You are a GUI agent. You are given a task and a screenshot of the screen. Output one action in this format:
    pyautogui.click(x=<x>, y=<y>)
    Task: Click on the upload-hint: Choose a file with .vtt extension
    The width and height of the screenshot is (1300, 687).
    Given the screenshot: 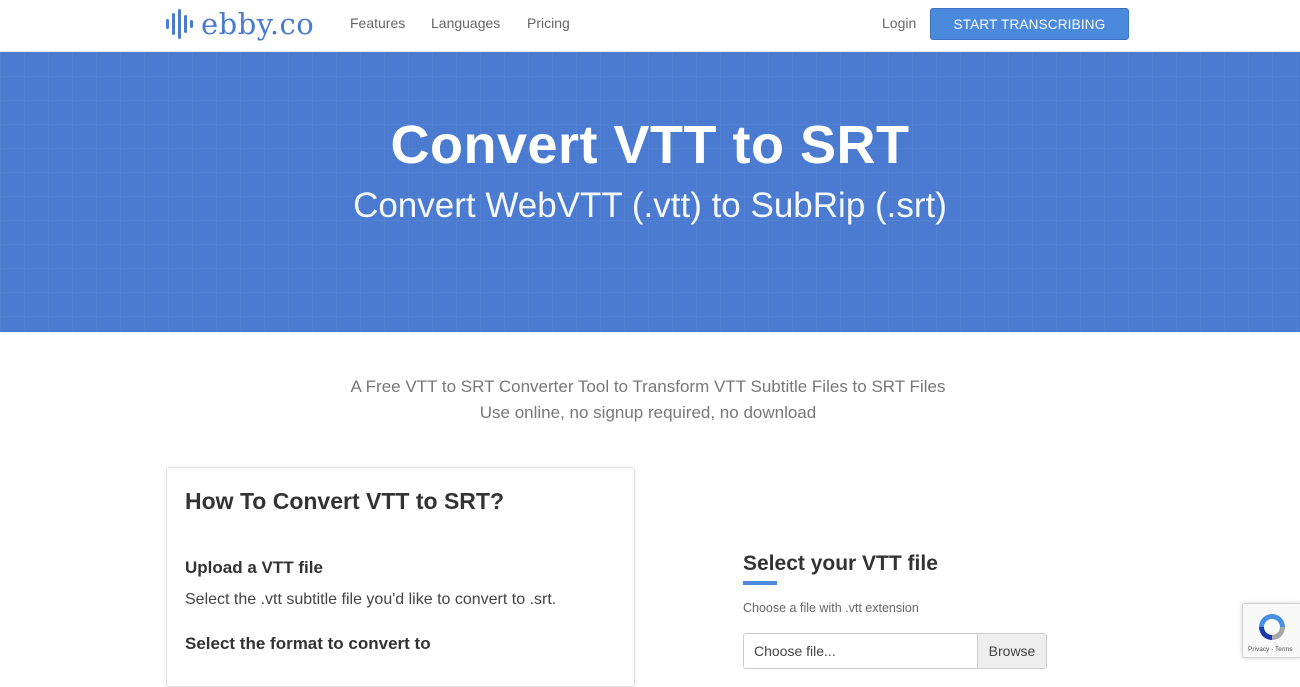 What is the action you would take?
    pyautogui.click(x=831, y=608)
    